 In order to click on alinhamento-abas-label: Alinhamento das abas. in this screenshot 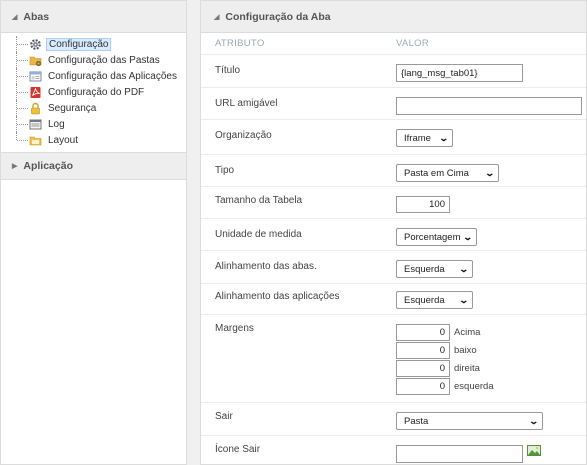, I will do `click(266, 266)`.